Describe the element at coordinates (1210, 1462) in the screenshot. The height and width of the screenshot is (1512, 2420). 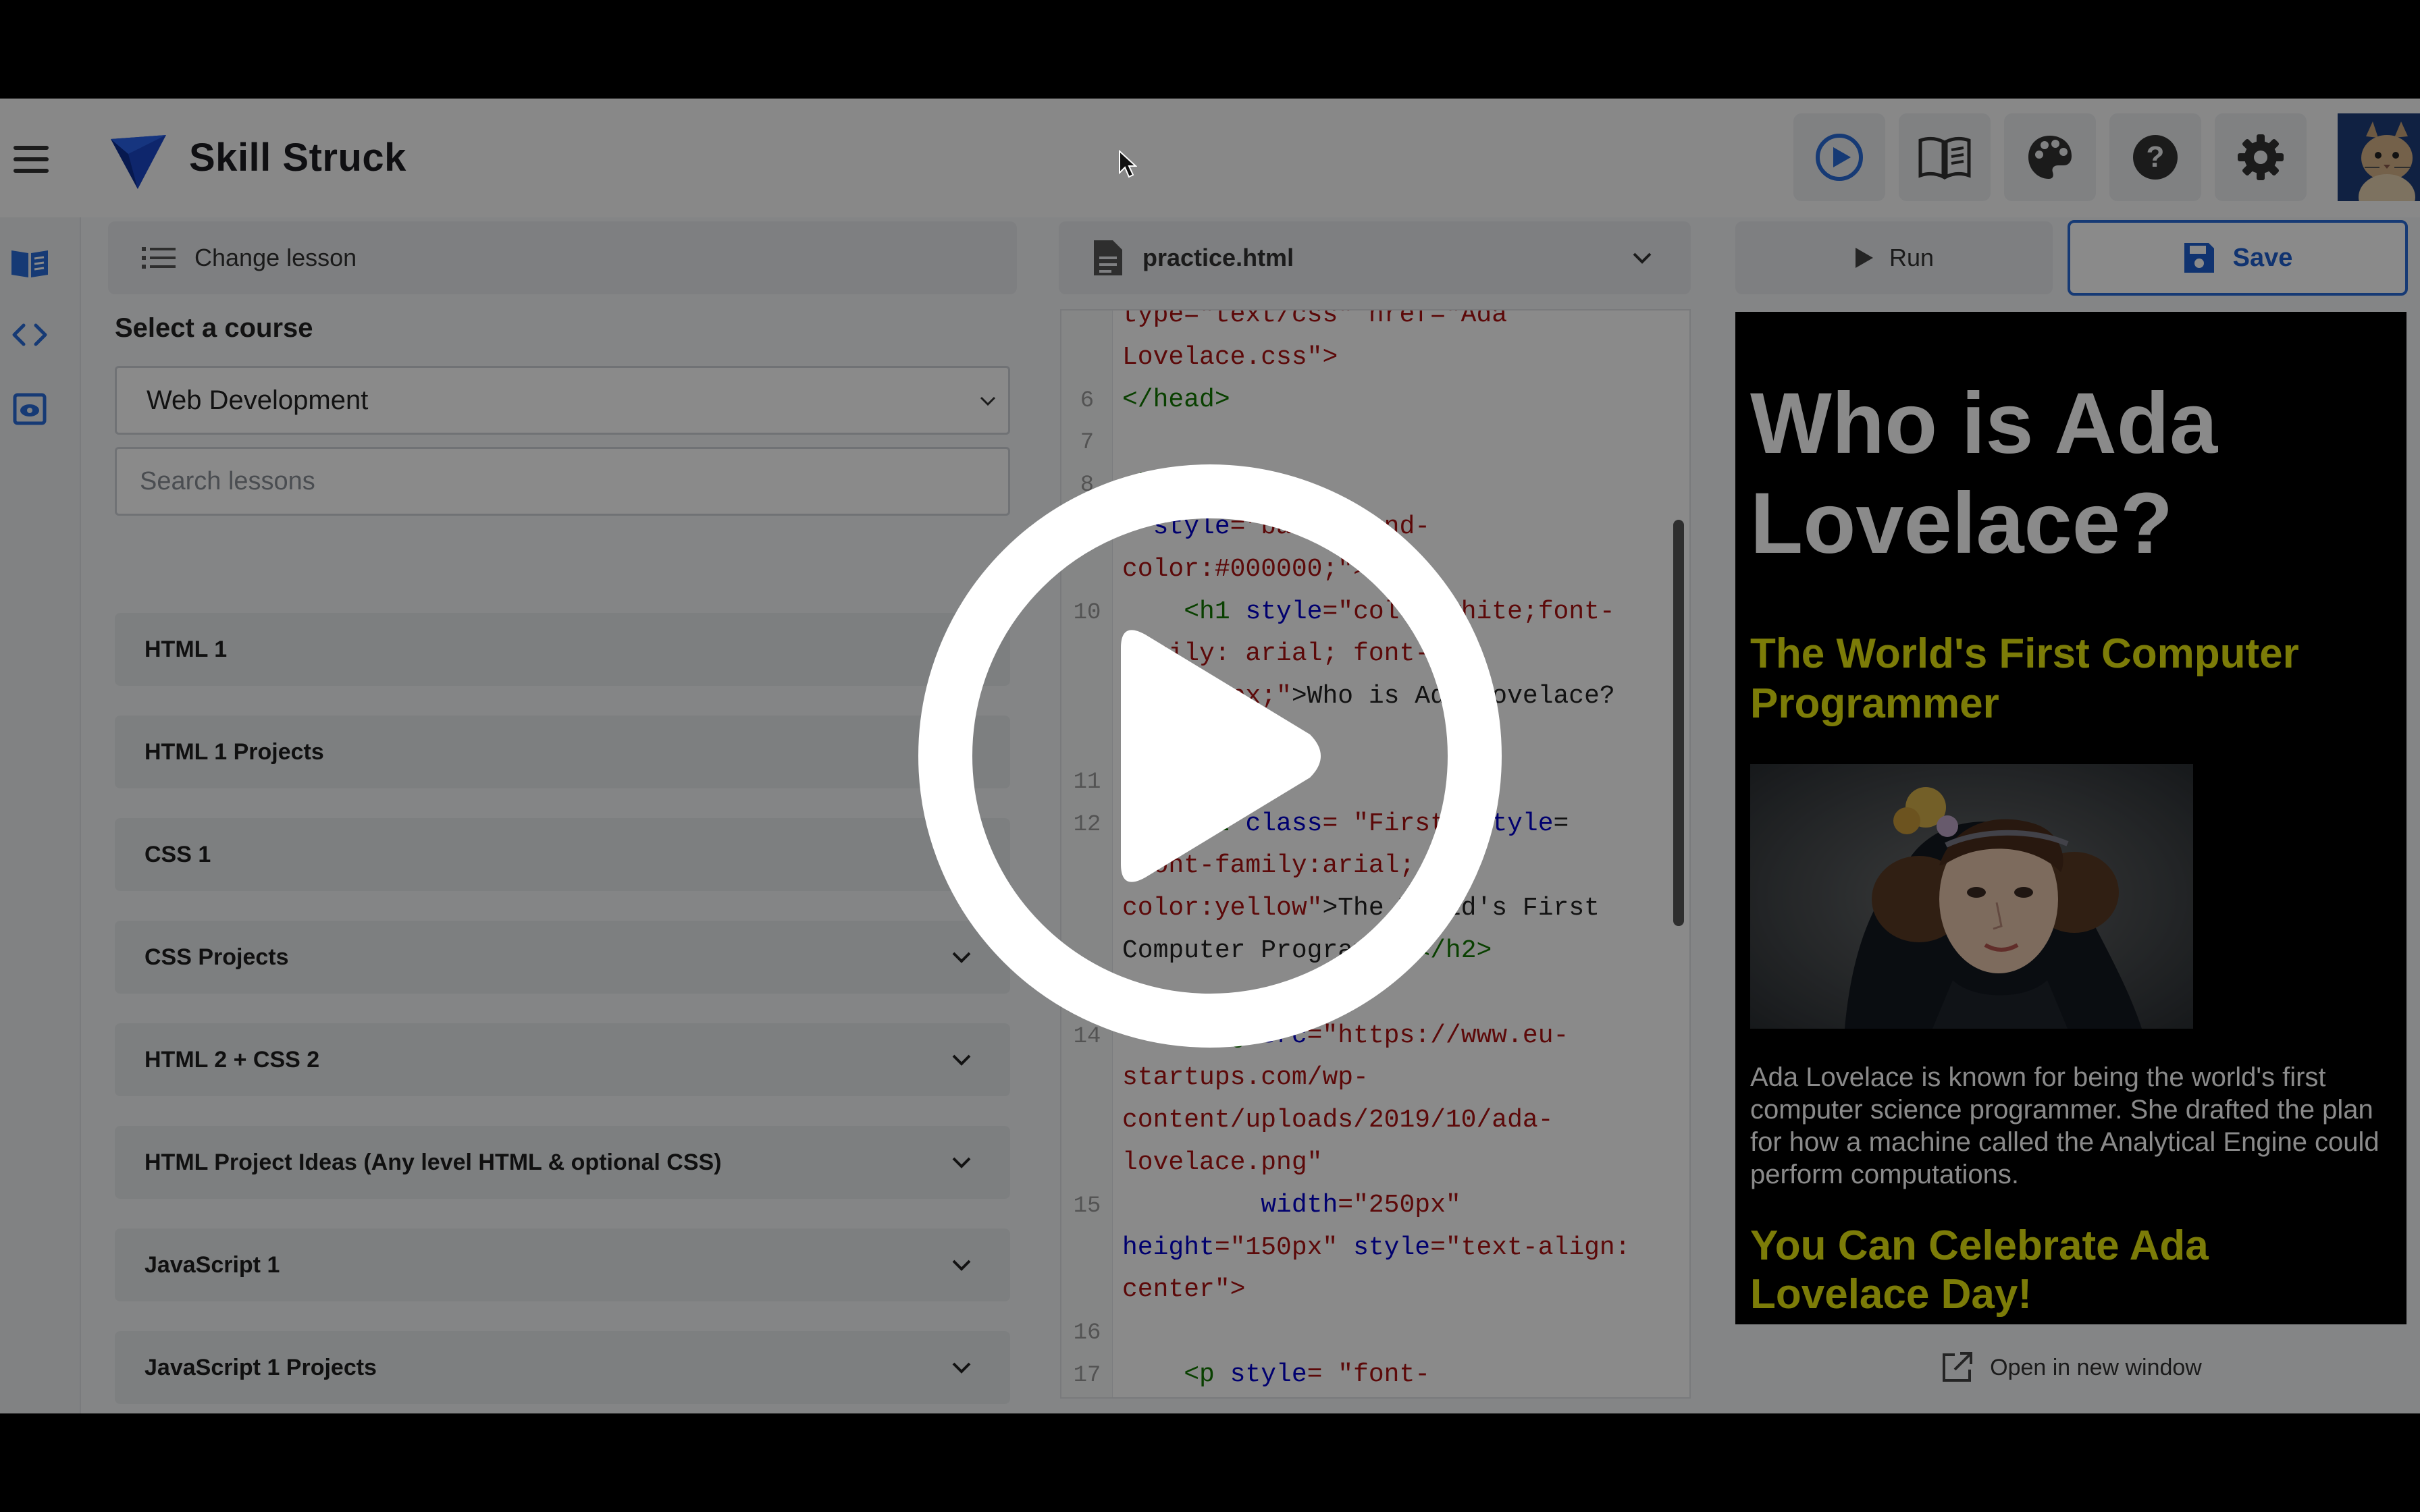
I see `letterbox-bottom` at that location.